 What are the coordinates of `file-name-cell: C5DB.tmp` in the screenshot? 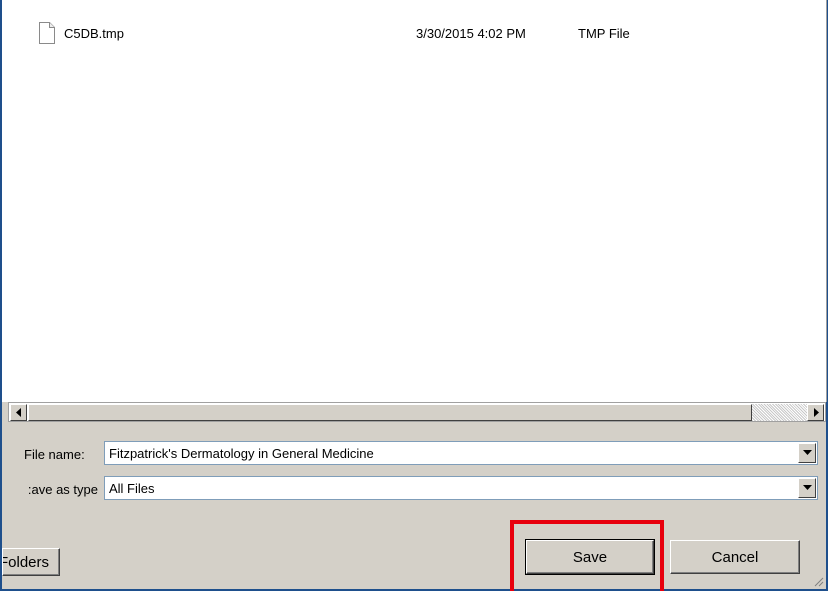 It's located at (94, 33).